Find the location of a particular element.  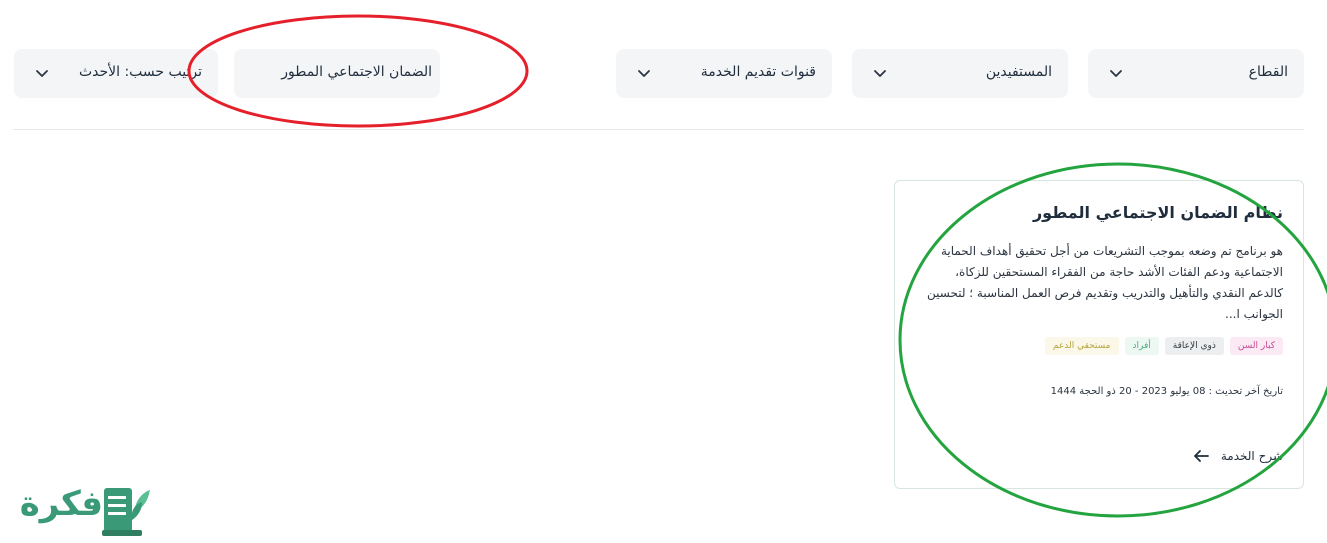

service-card-tags: كبار السن ذوي الإعاقة أفراد مستحقي الدعم is located at coordinates (1163, 346).